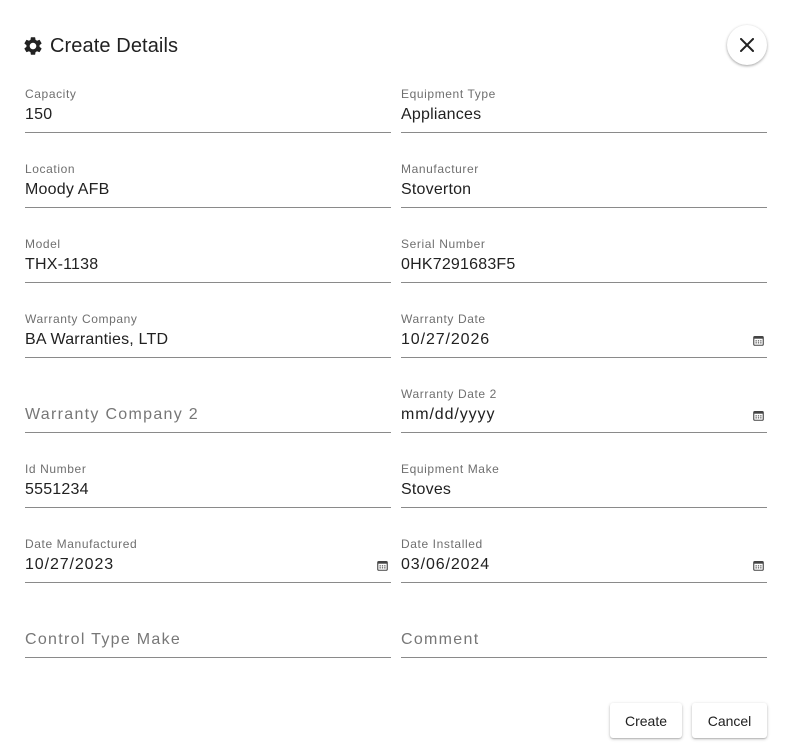  I want to click on manufacturer-field: Manufacturer Stoverton, so click(584, 179).